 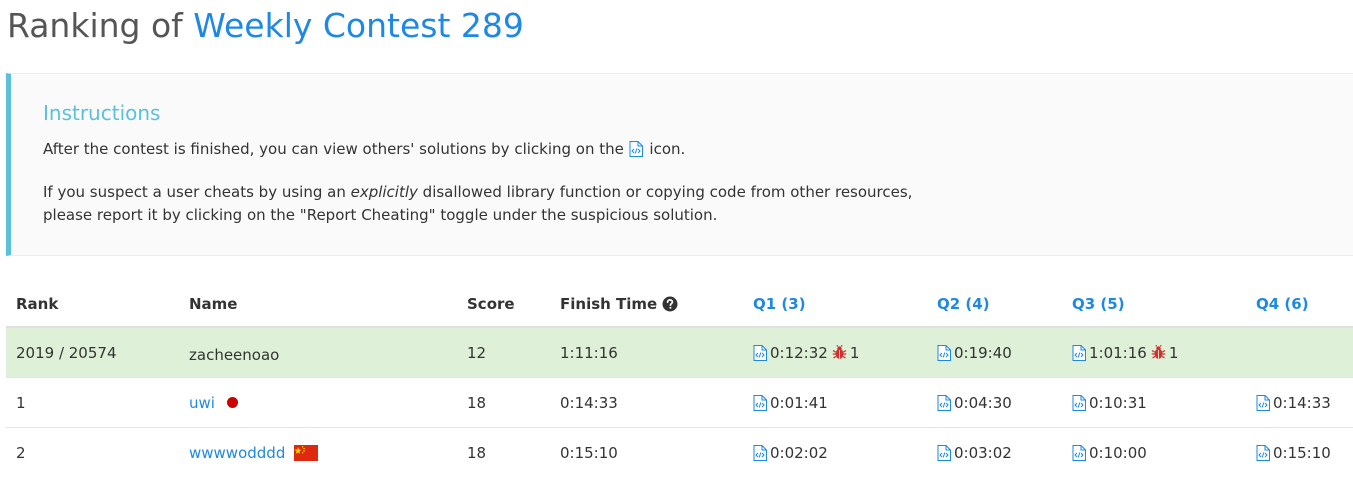 What do you see at coordinates (589, 452) in the screenshot?
I see `finish-time-cell: 0:15:10` at bounding box center [589, 452].